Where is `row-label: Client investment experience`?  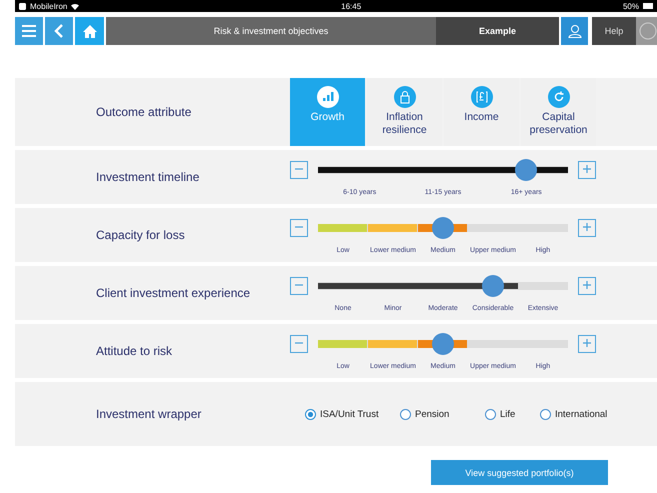
row-label: Client investment experience is located at coordinates (173, 293).